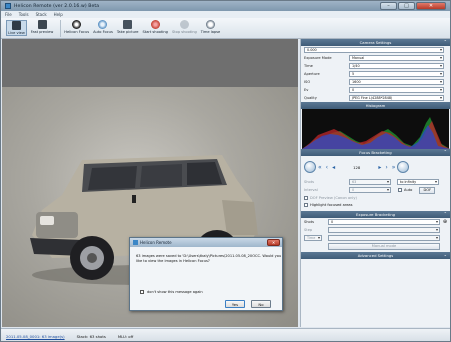 This screenshot has height=342, width=451. I want to click on step-back-large-icon: «, so click(320, 167).